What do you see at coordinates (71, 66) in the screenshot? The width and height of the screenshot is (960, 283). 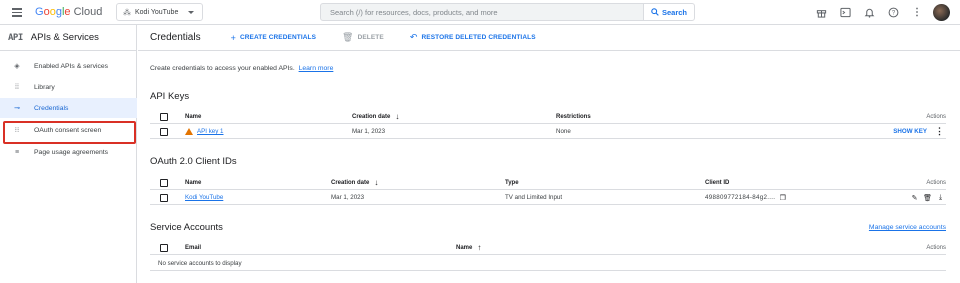 I see `sidebar-item-label: Enabled APIs & services` at bounding box center [71, 66].